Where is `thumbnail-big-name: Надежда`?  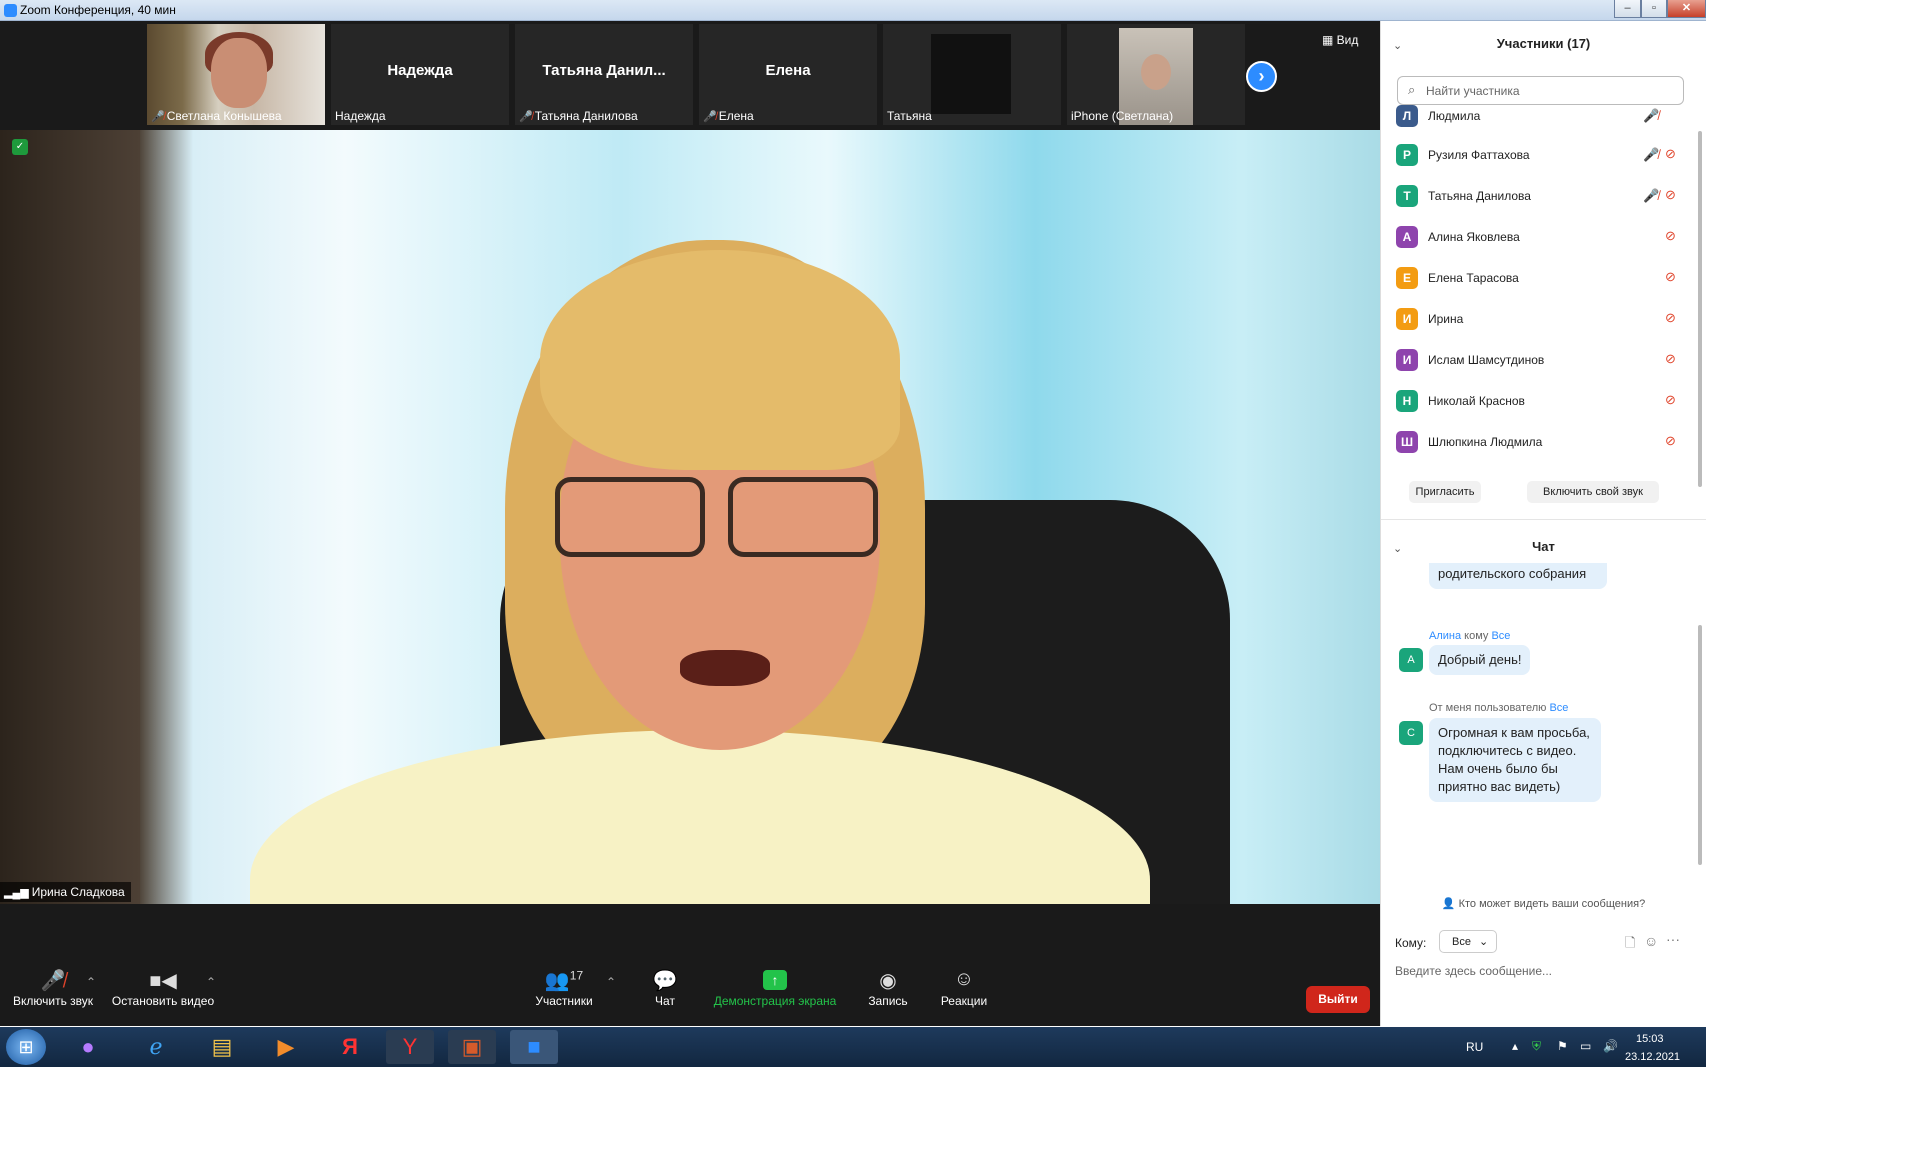
thumbnail-big-name: Надежда is located at coordinates (420, 70).